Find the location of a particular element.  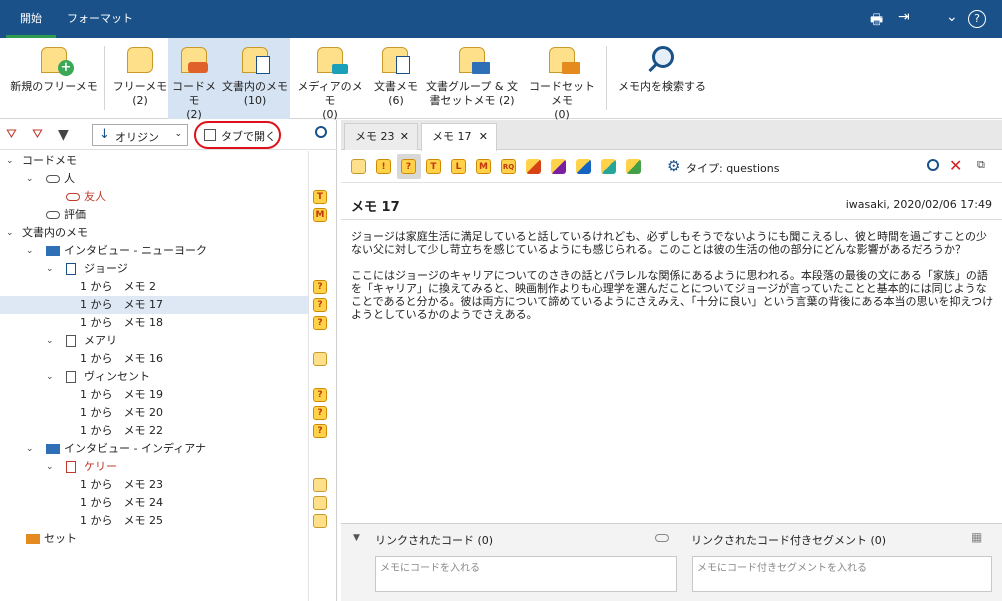

tree-node-memo-2: 1 から メモ 2 is located at coordinates (154, 287).